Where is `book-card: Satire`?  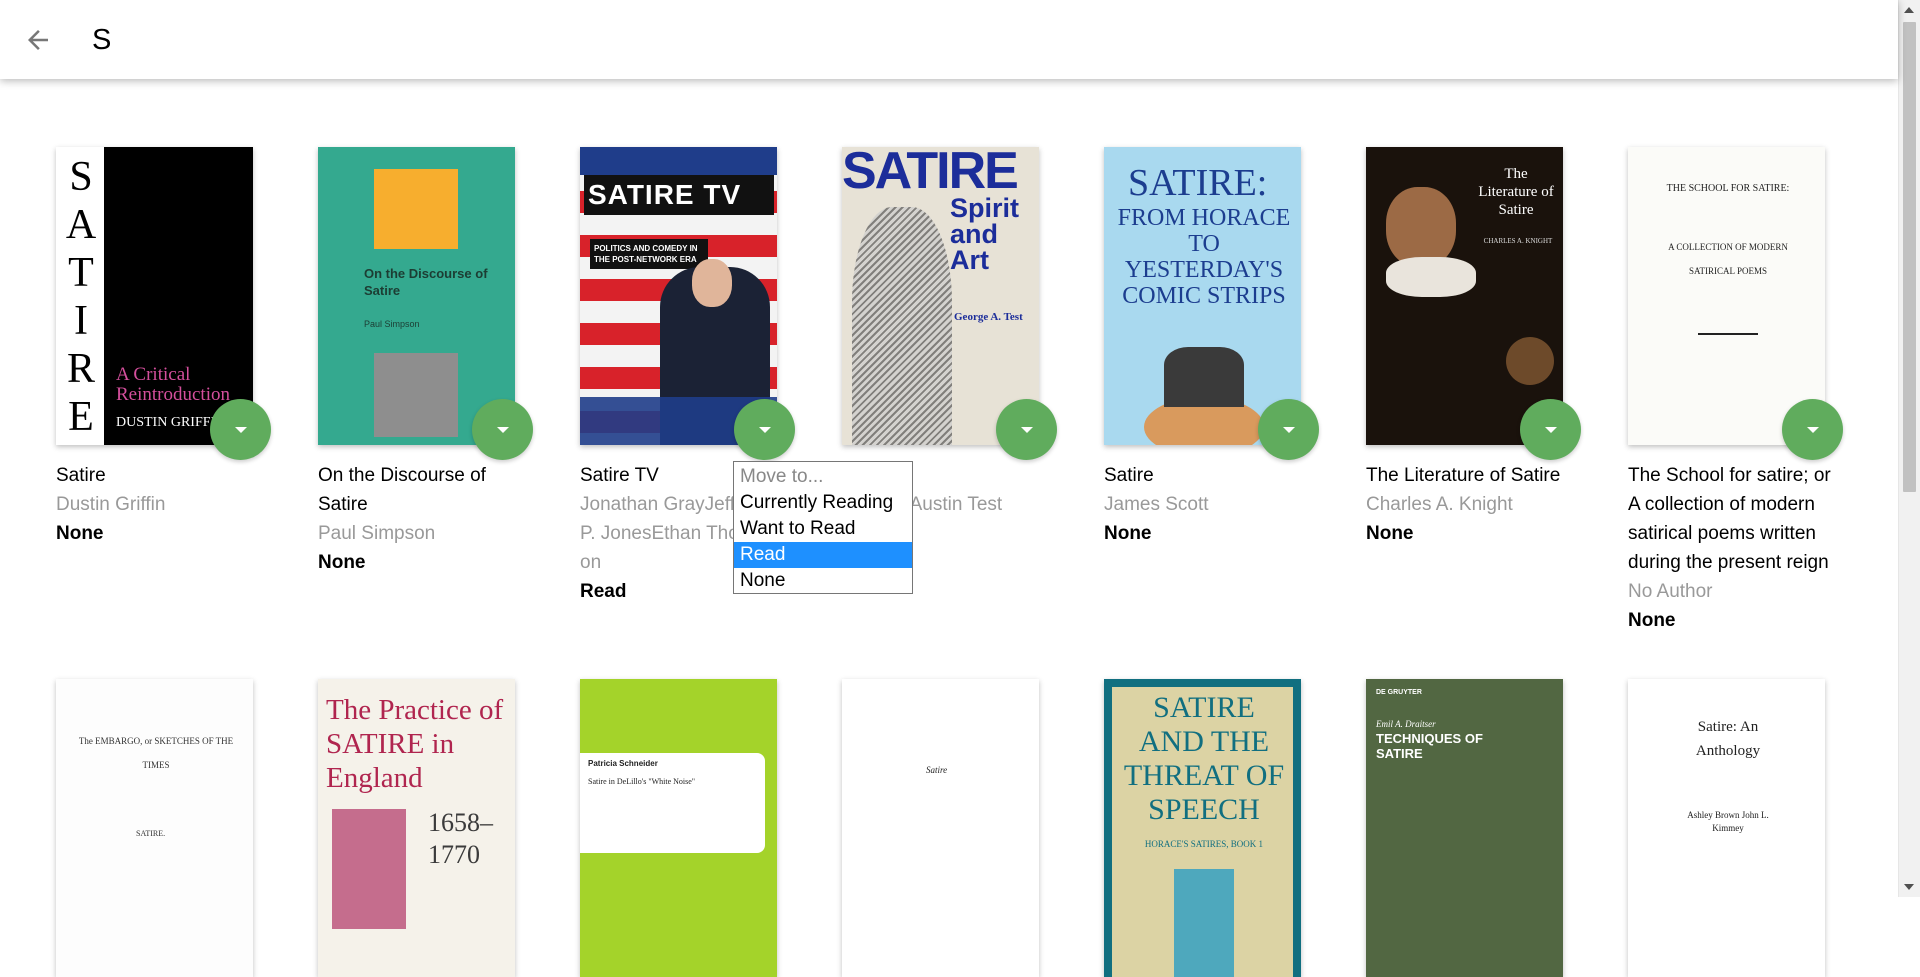 book-card: Satire is located at coordinates (947, 828).